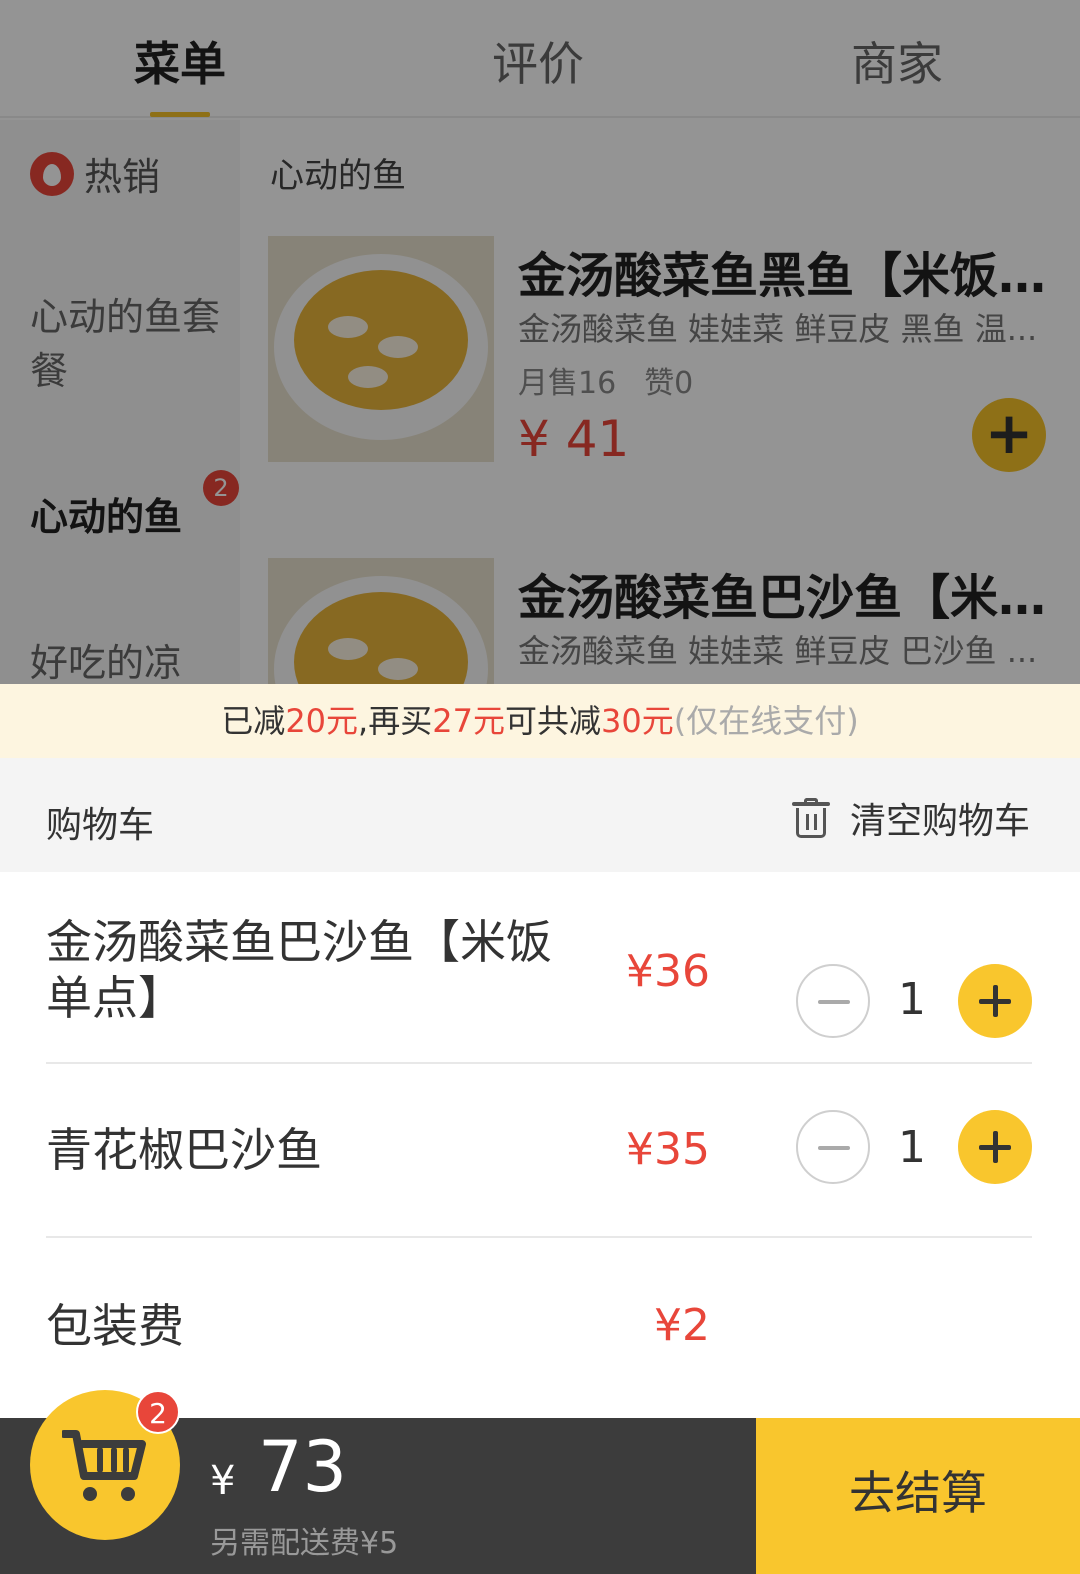 The width and height of the screenshot is (1080, 1574). Describe the element at coordinates (304, 1543) in the screenshot. I see `delivery-fee-note: 另需配送费¥5` at that location.